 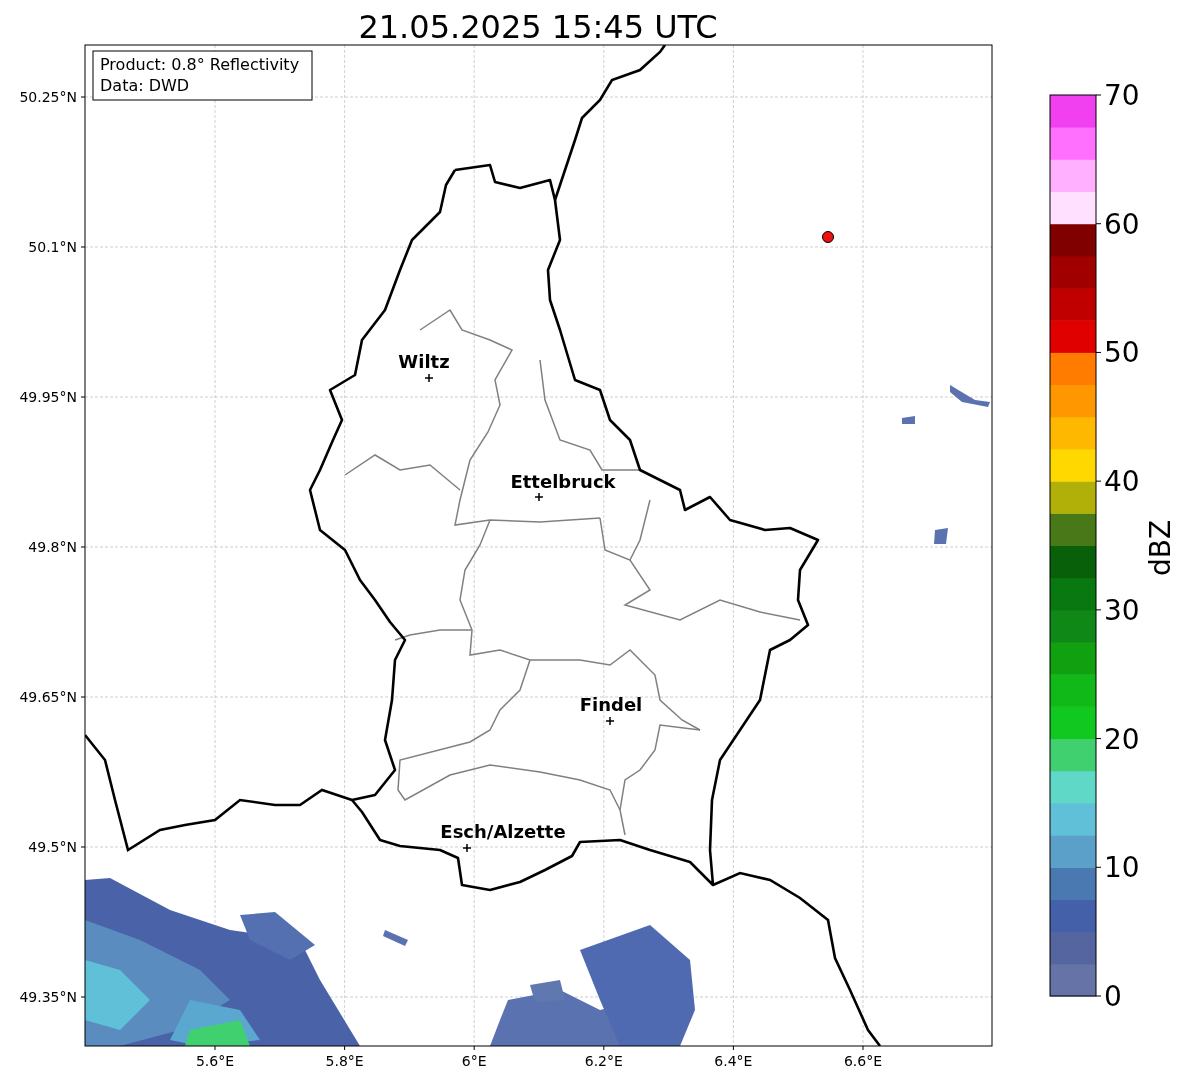 I want to click on city-label: Wiltz, so click(x=424, y=361).